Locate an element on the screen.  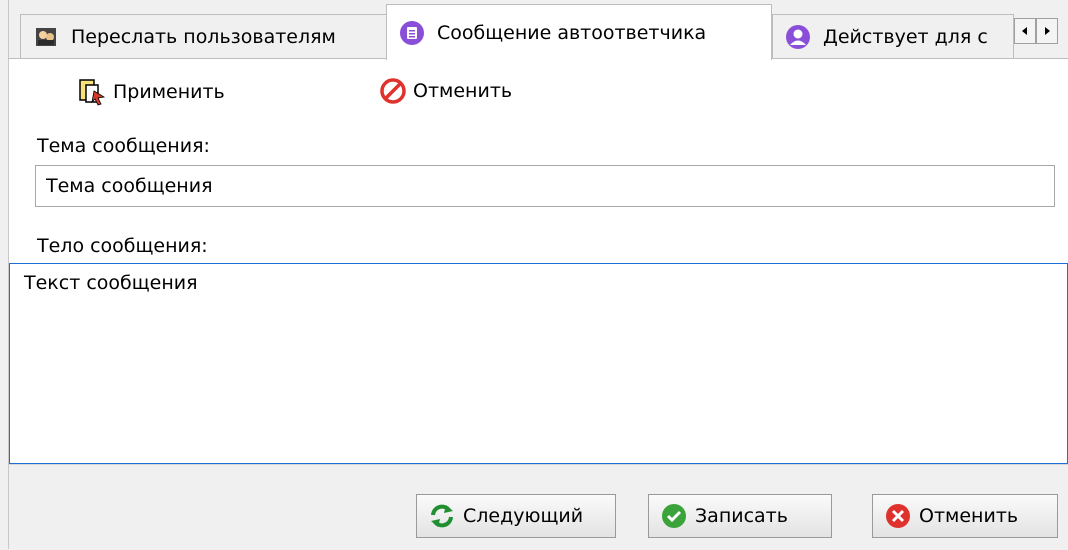
tab-scroll-arrows is located at coordinates (1036, 31).